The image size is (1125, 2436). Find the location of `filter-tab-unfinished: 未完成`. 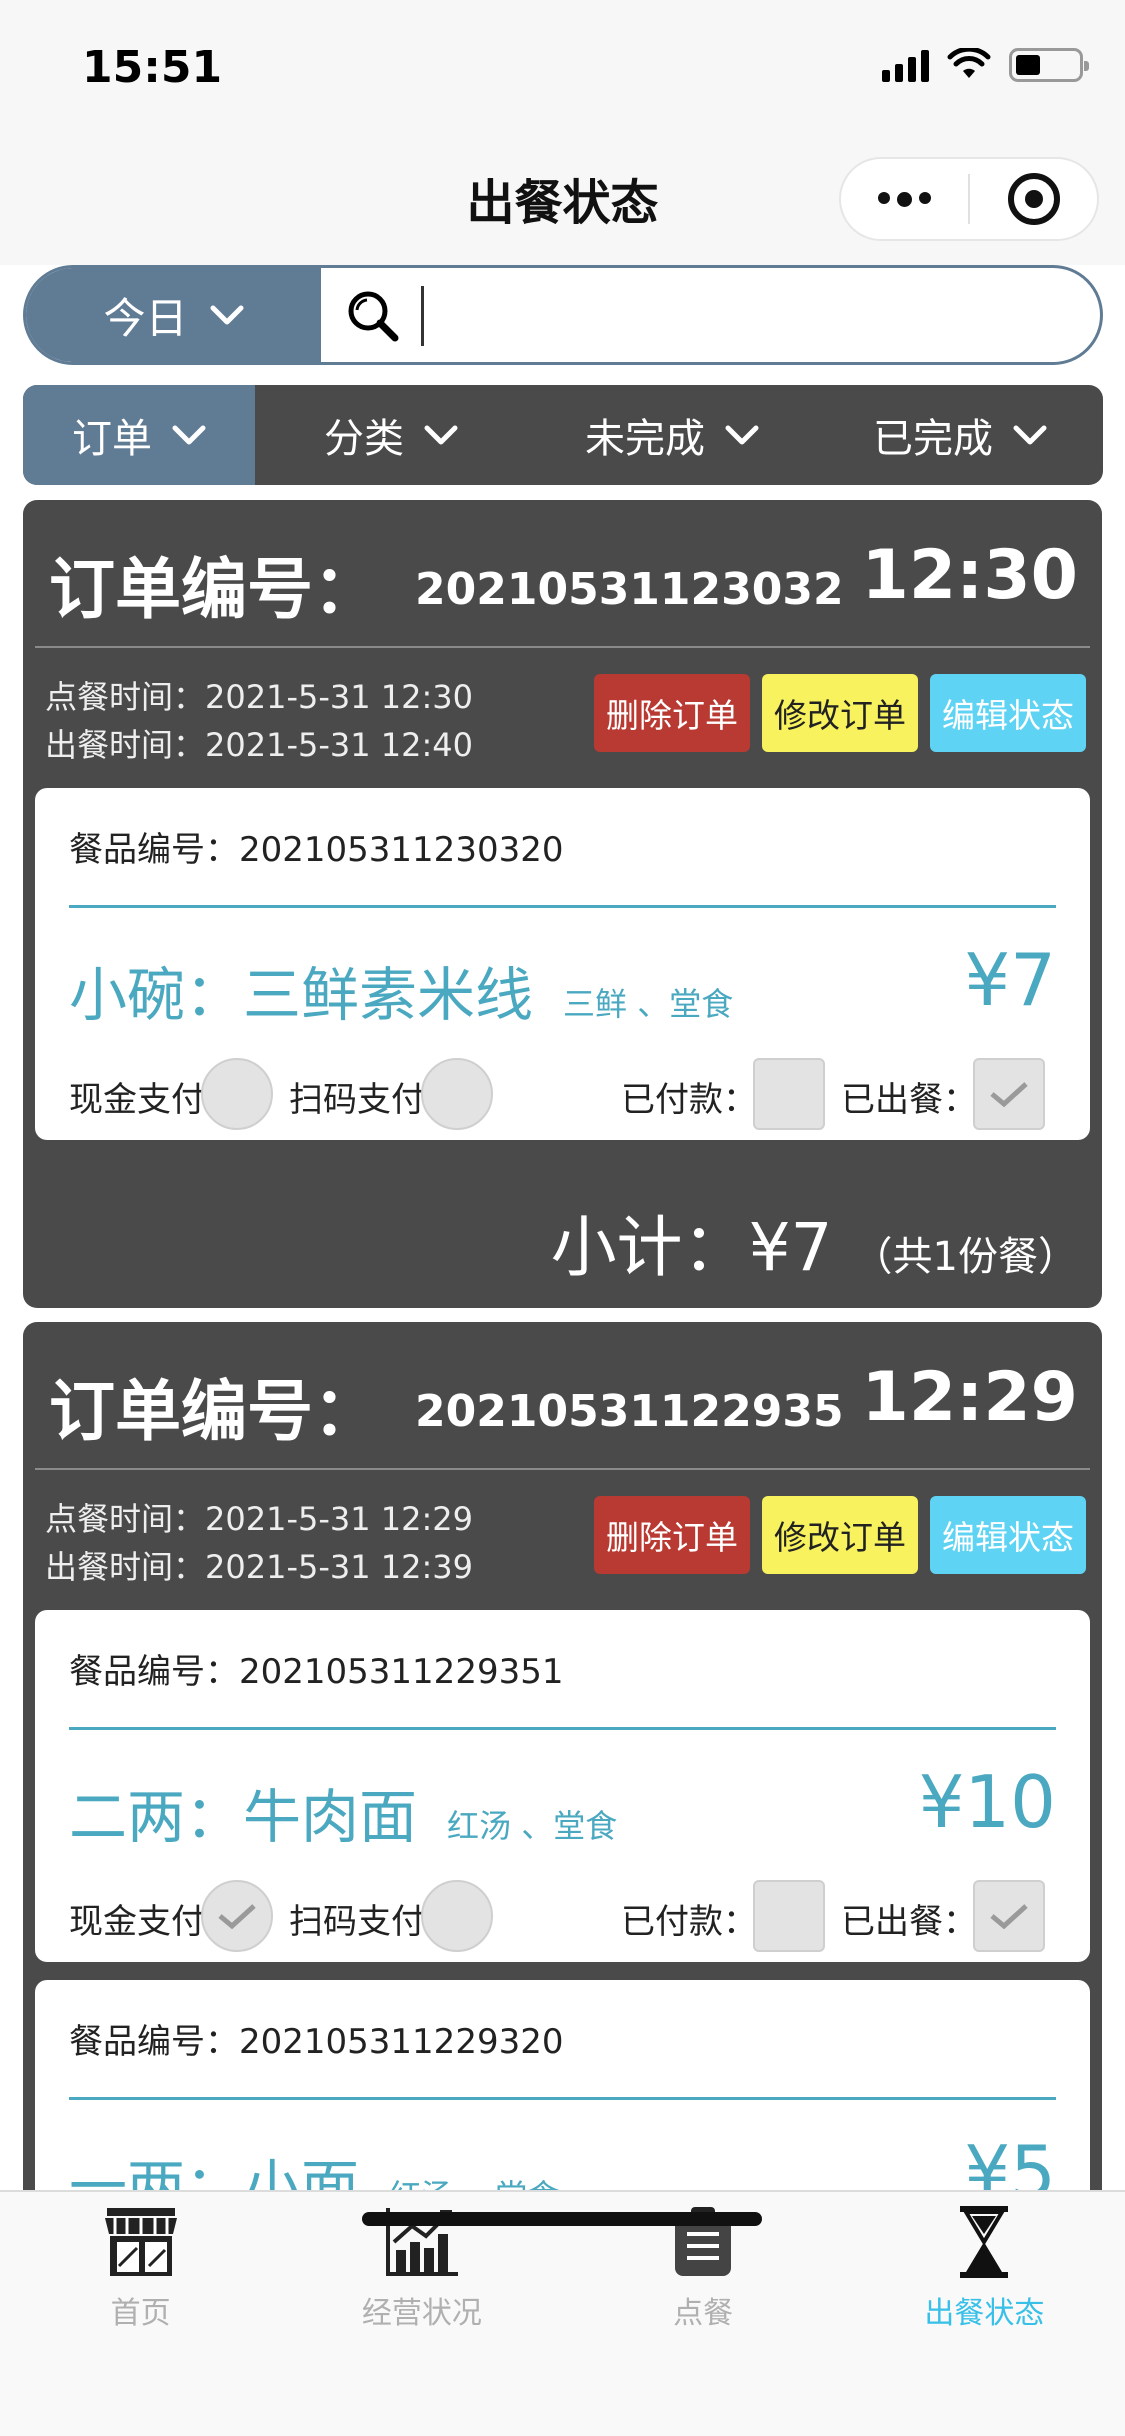

filter-tab-unfinished: 未完成 is located at coordinates (672, 435).